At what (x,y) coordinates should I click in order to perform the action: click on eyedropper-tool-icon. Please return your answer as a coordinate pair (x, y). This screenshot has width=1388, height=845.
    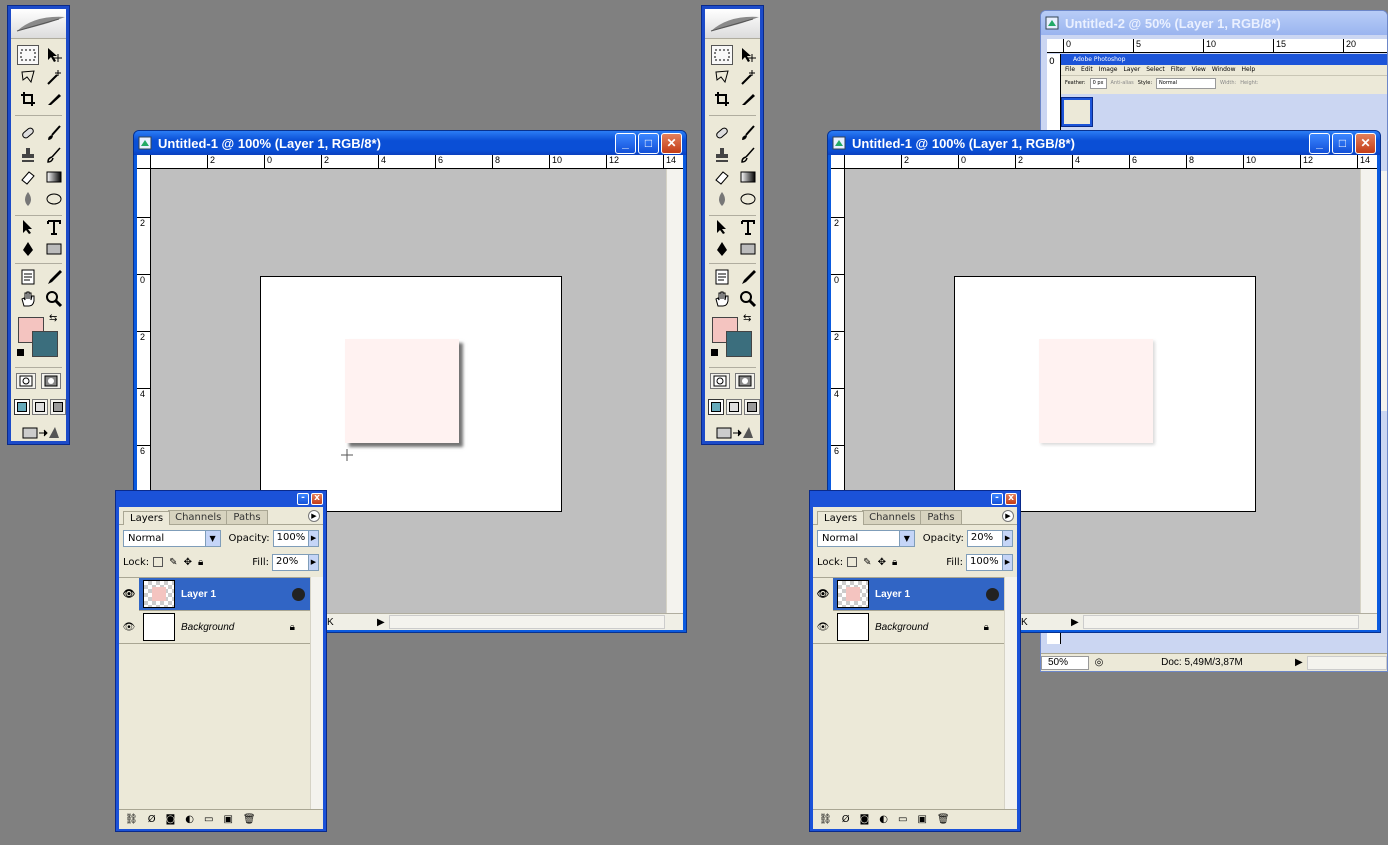
    Looking at the image, I should click on (748, 277).